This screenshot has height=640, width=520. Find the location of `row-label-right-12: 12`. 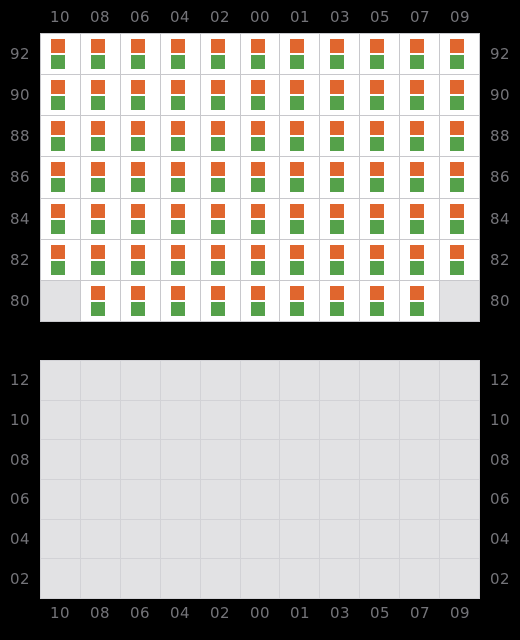

row-label-right-12: 12 is located at coordinates (500, 379).